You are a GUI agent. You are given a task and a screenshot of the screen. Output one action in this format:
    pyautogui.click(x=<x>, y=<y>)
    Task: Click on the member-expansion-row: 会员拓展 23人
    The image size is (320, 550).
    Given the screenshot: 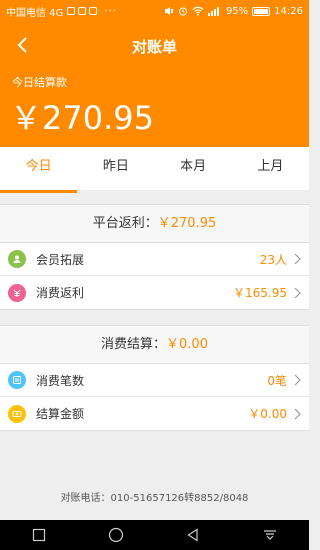 What is the action you would take?
    pyautogui.click(x=154, y=259)
    